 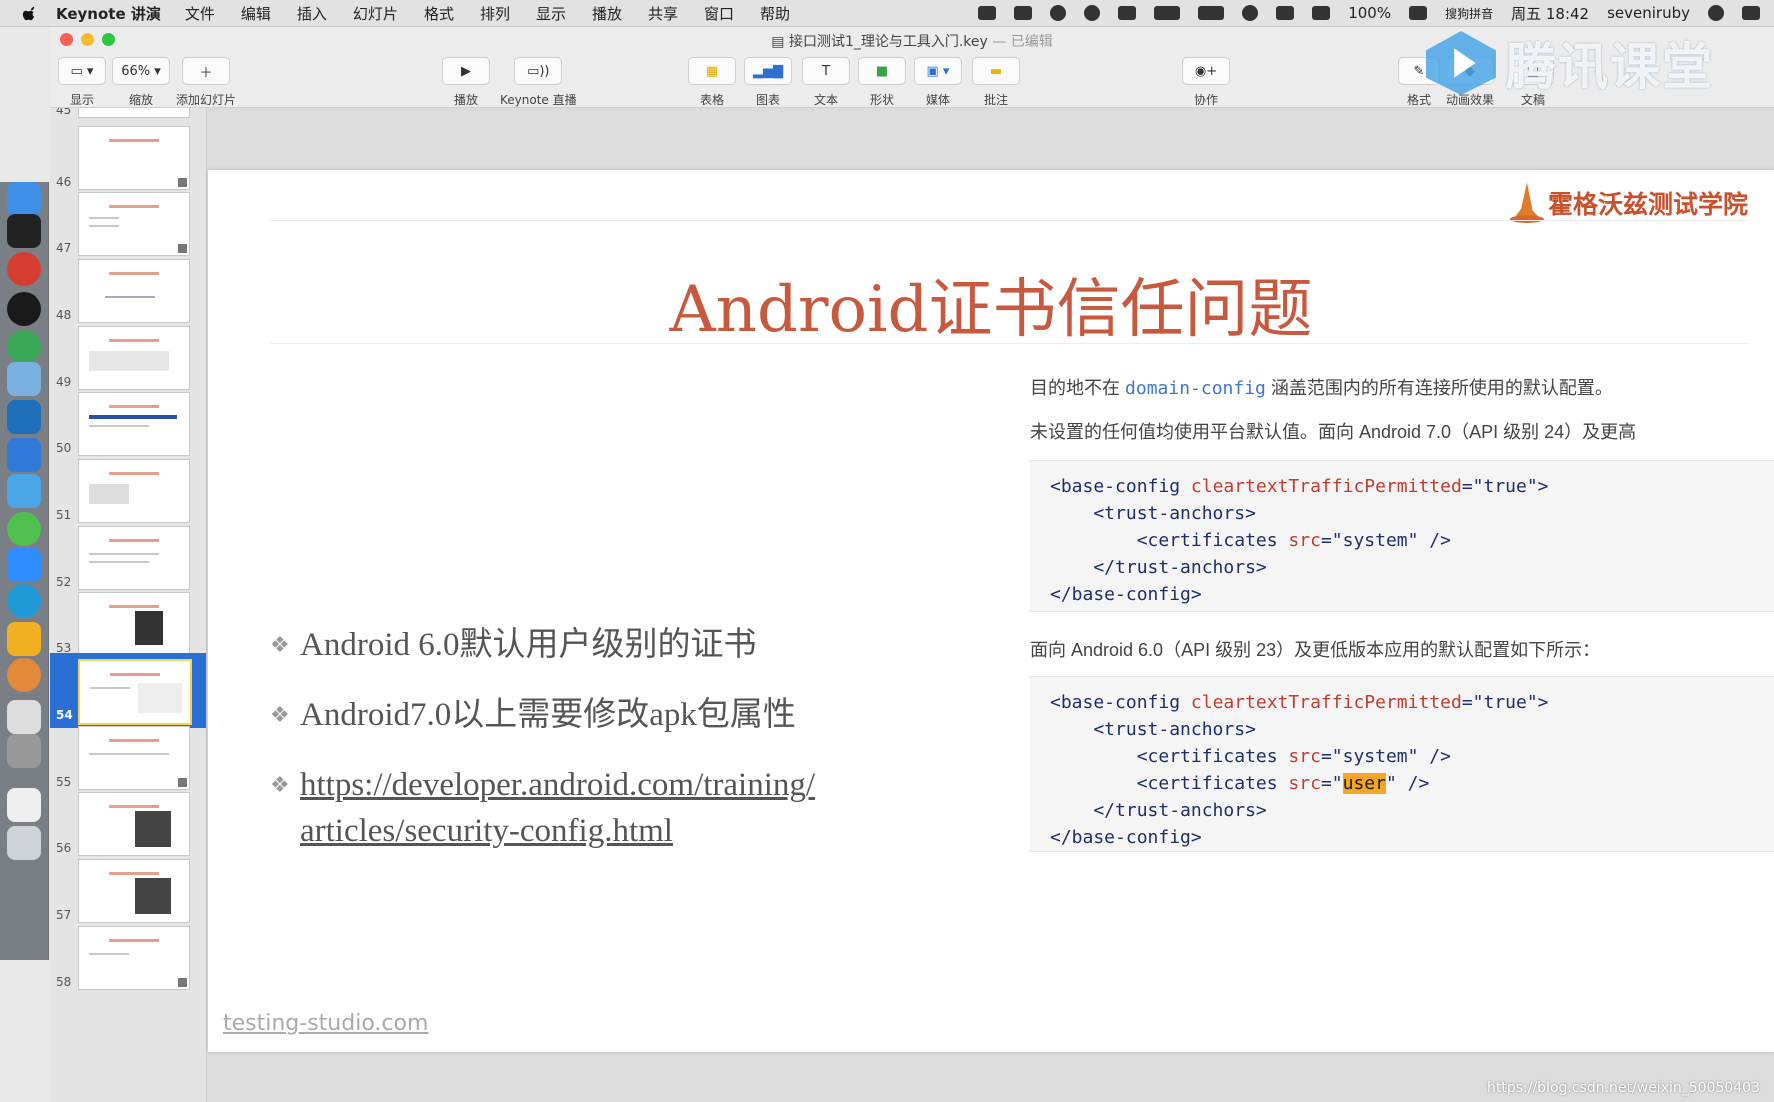 What do you see at coordinates (1023, 13) in the screenshot?
I see `docker-icon` at bounding box center [1023, 13].